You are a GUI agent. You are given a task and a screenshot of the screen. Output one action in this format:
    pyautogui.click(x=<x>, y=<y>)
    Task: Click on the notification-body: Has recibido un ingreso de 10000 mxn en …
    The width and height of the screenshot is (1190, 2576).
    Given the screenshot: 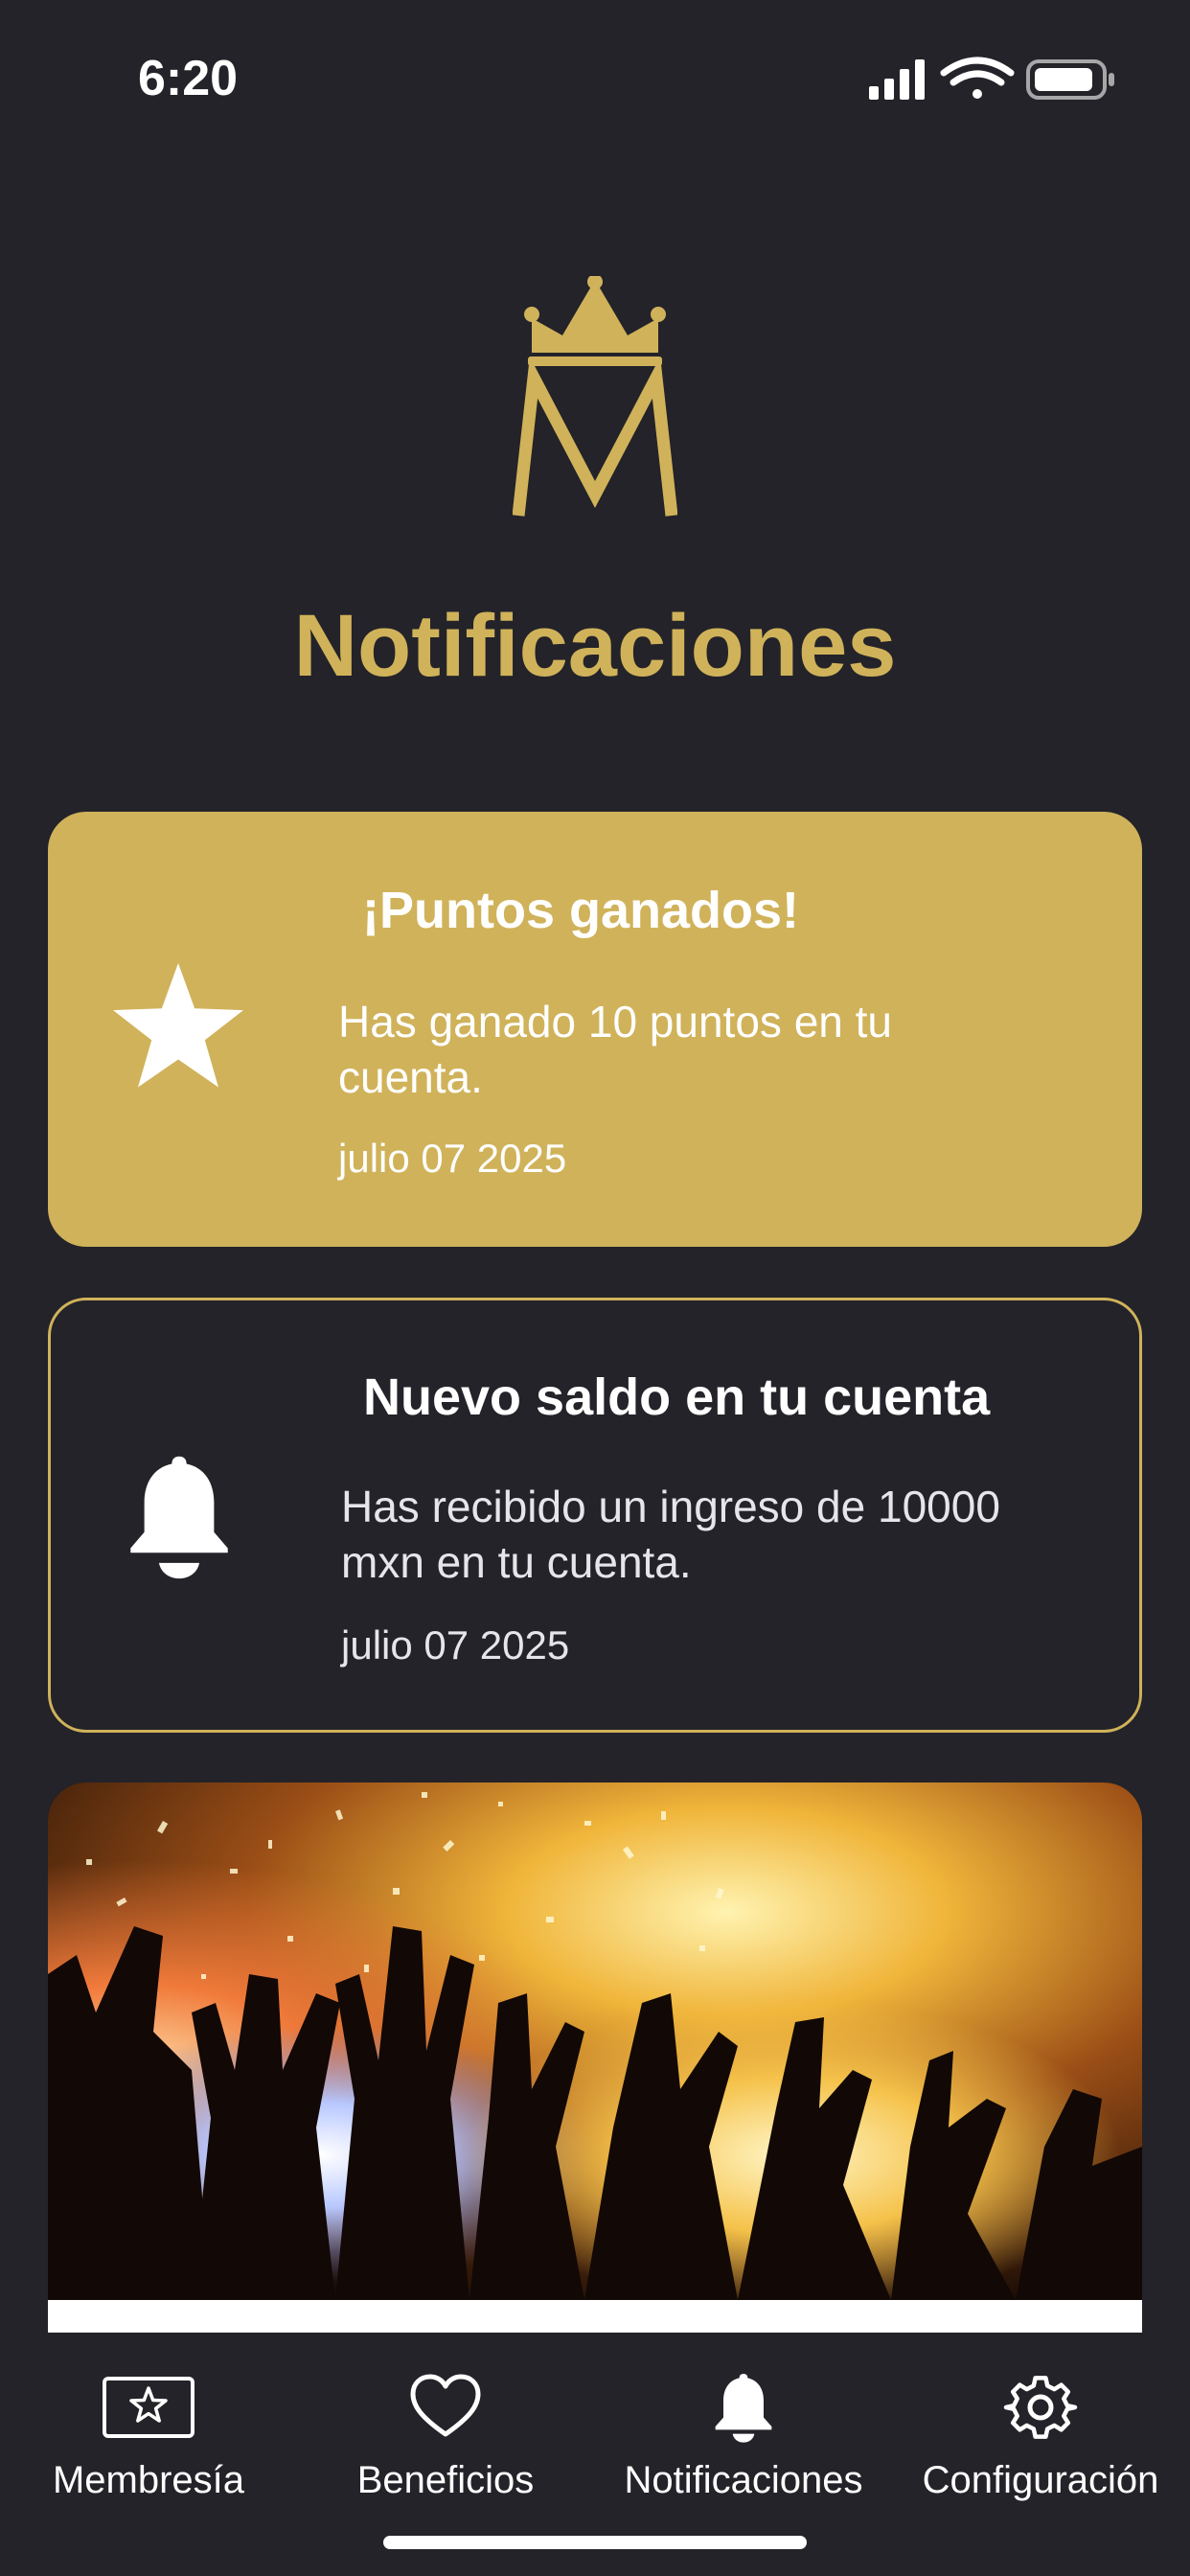 What is the action you would take?
    pyautogui.click(x=670, y=1534)
    